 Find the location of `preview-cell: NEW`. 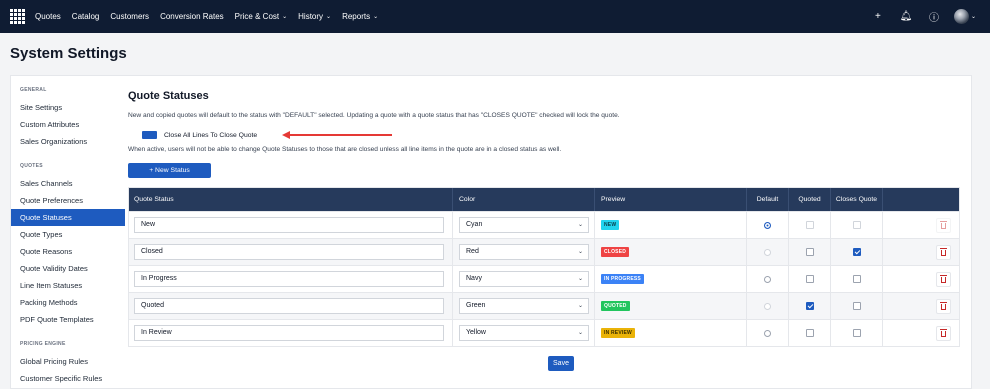

preview-cell: NEW is located at coordinates (670, 225).